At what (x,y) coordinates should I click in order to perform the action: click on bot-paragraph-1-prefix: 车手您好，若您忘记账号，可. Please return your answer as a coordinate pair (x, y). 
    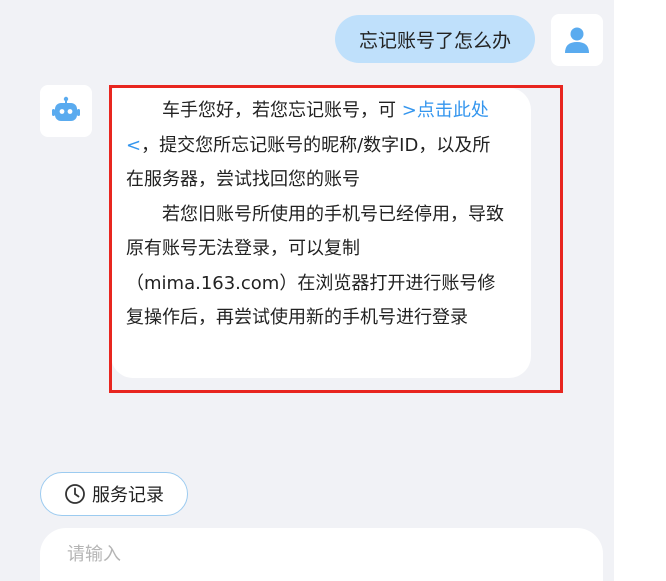
    Looking at the image, I should click on (282, 110).